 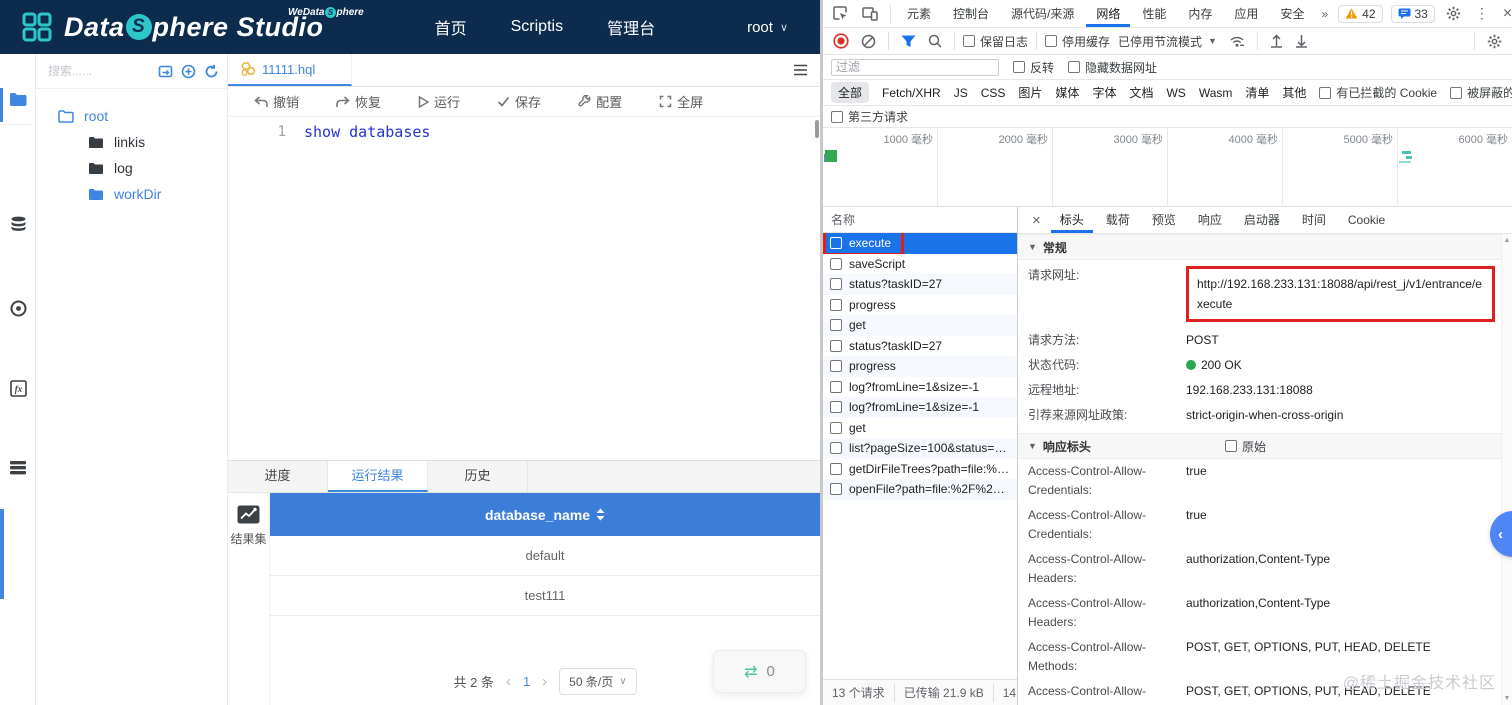 I want to click on chip-other: 其他, so click(x=1294, y=92).